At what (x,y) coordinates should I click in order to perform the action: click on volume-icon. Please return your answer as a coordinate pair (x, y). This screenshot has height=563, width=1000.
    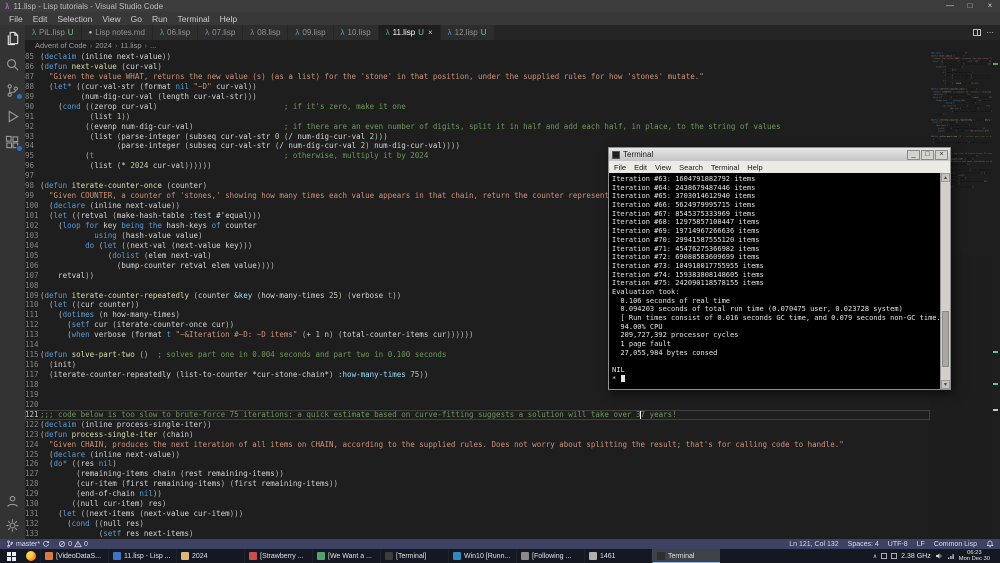
    Looking at the image, I should click on (939, 556).